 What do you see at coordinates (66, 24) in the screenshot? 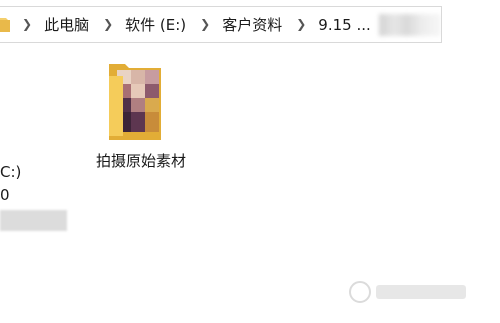
I see `breadcrumb-this-pc: 此电脑` at bounding box center [66, 24].